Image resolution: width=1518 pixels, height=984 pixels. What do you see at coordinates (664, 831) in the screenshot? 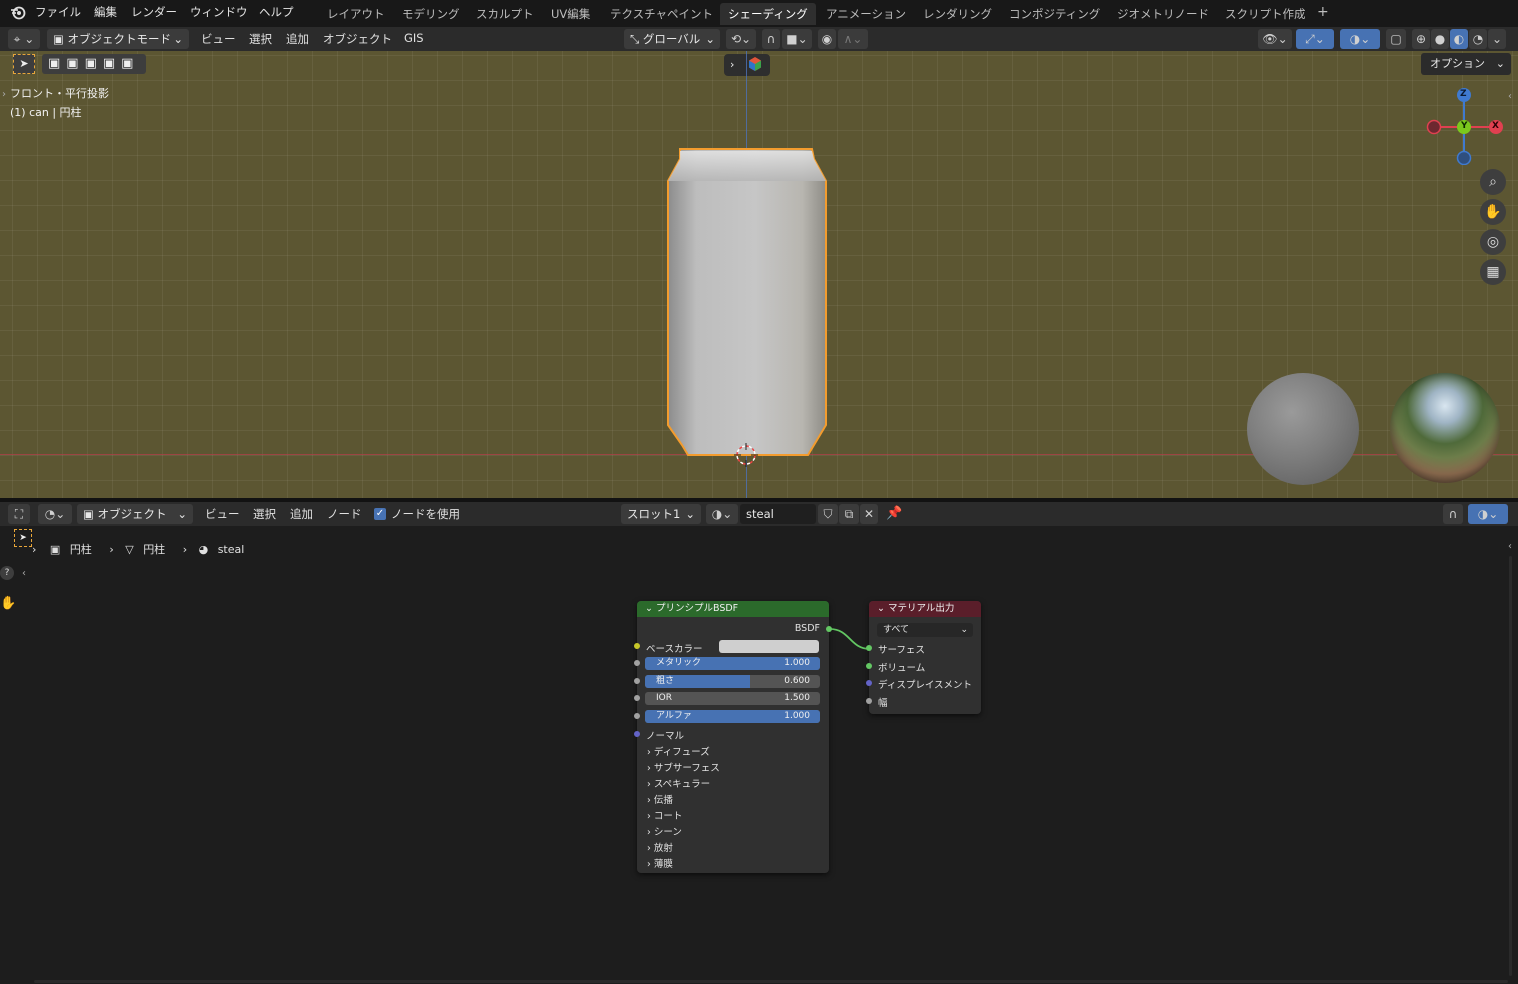
I see `panel-sheen: › シーン` at bounding box center [664, 831].